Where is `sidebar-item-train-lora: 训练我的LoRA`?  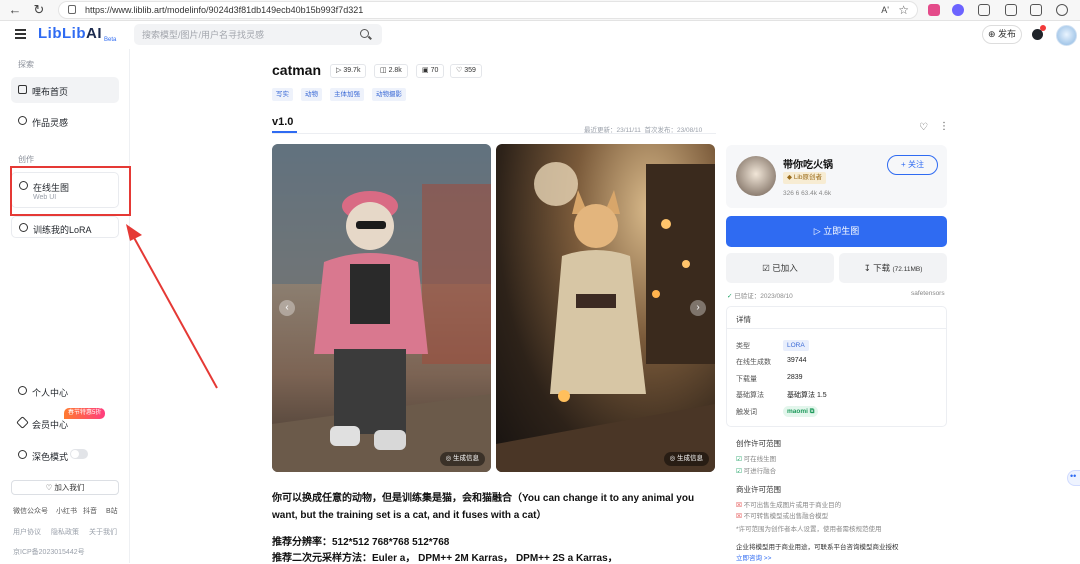
sidebar-item-train-lora: 训练我的LoRA is located at coordinates (65, 227).